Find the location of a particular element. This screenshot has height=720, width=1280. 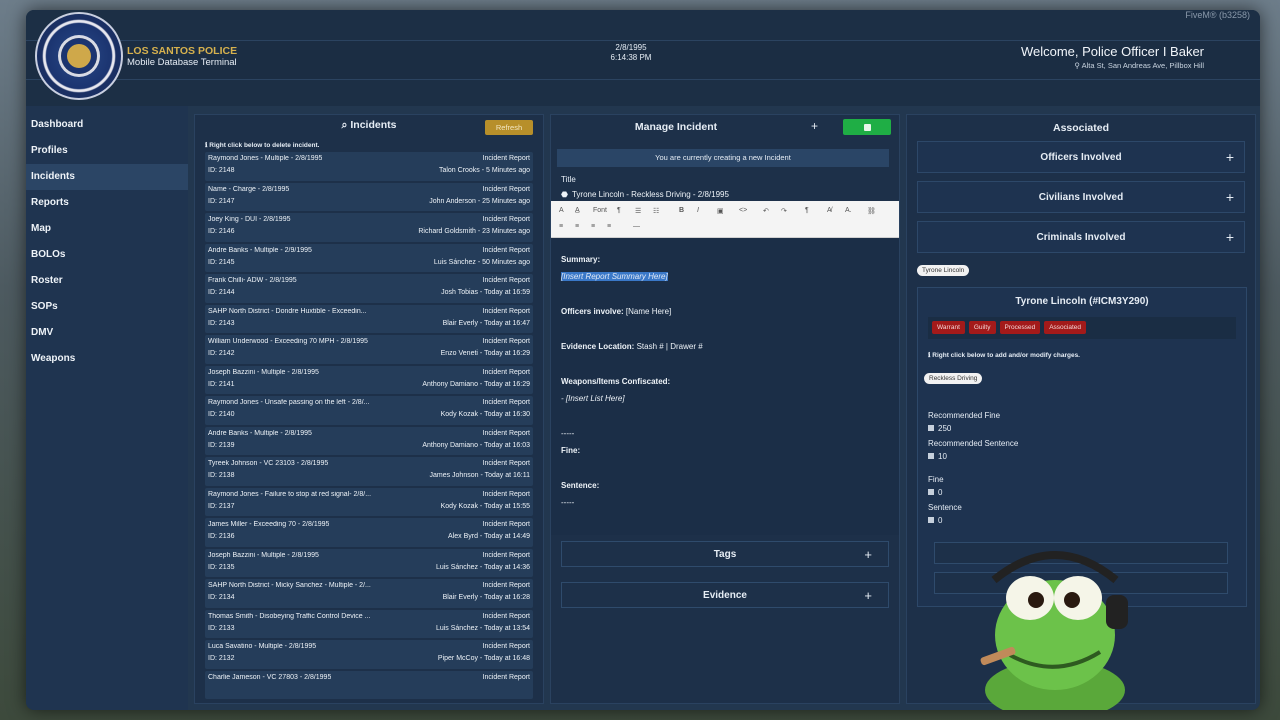

sidebar-item-roster: Roster is located at coordinates (107, 281).